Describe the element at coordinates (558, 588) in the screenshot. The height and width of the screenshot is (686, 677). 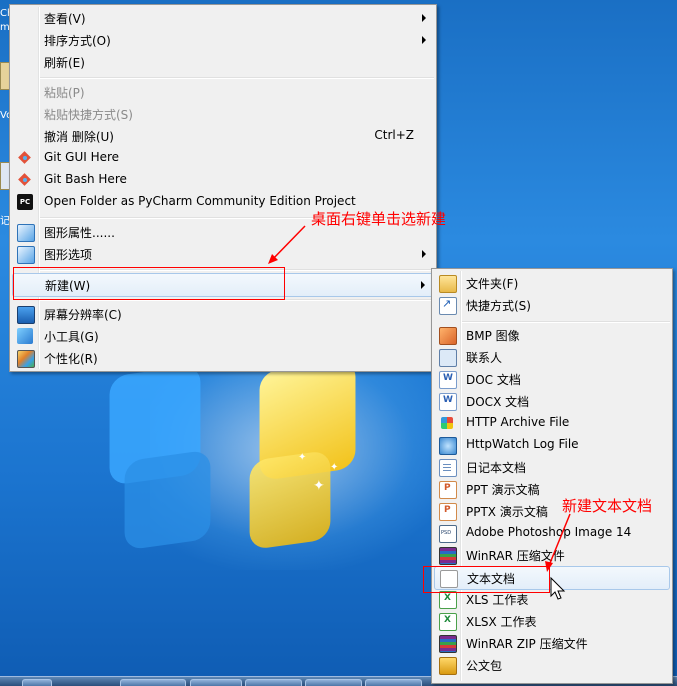
I see `mouse-cursor-icon` at that location.